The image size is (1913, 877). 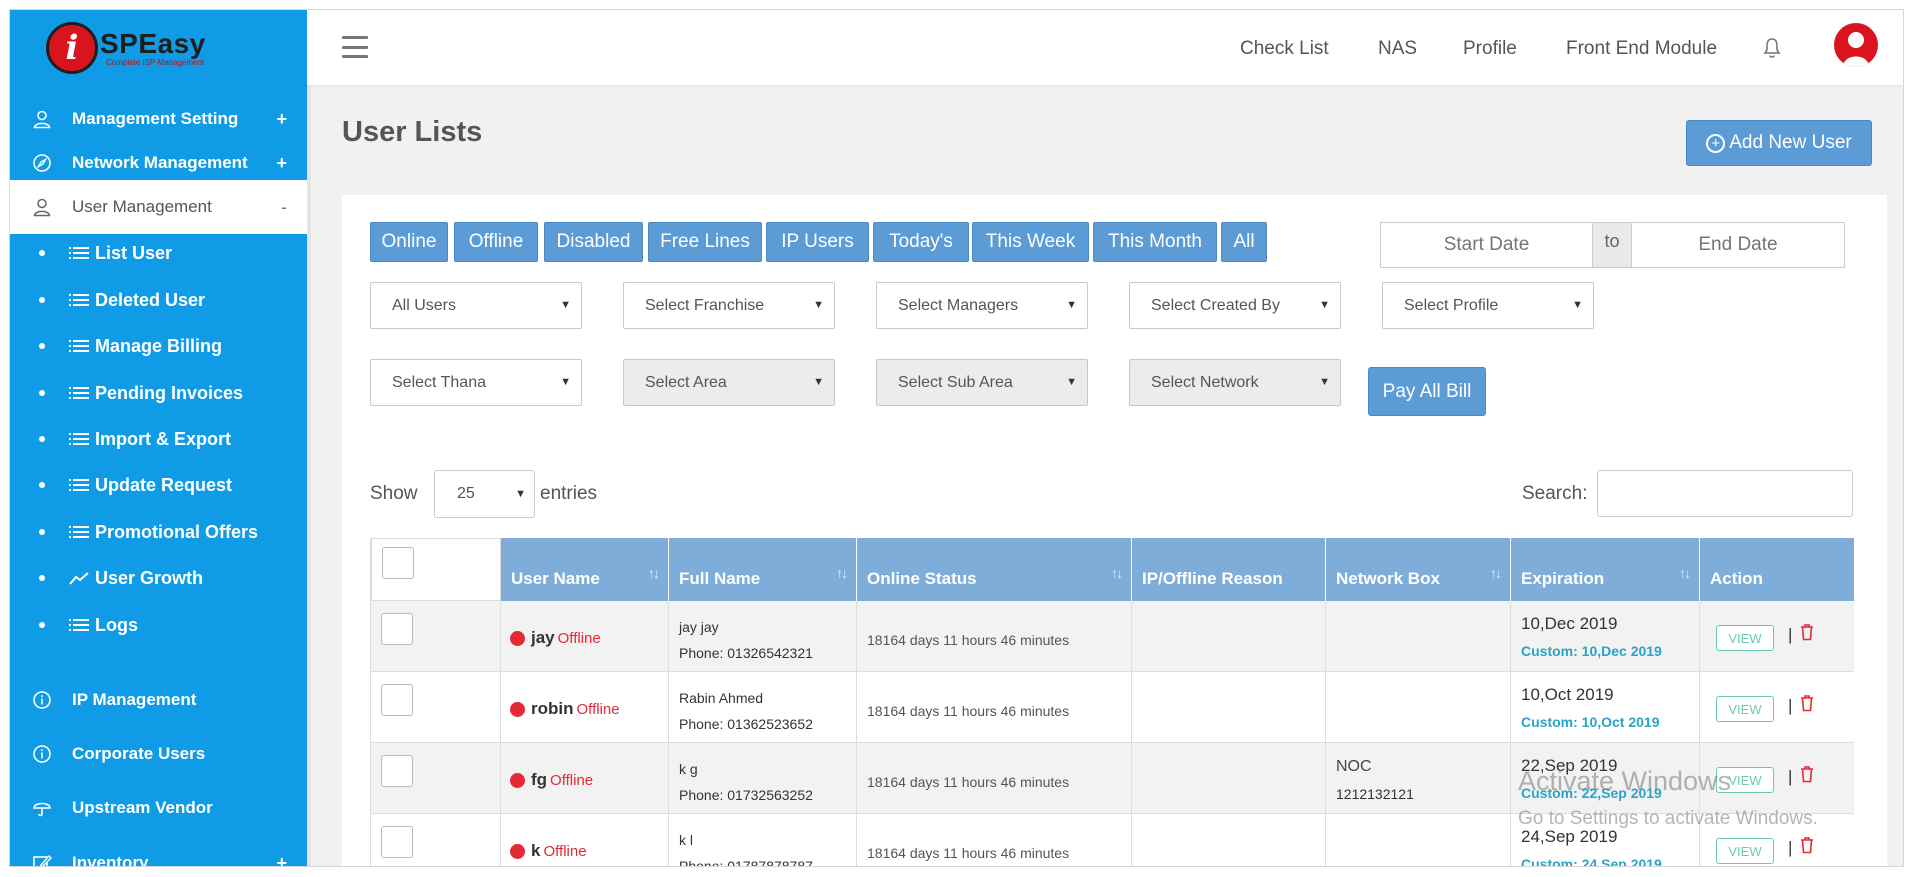 What do you see at coordinates (1777, 636) in the screenshot?
I see `action-cell: VIEW |` at bounding box center [1777, 636].